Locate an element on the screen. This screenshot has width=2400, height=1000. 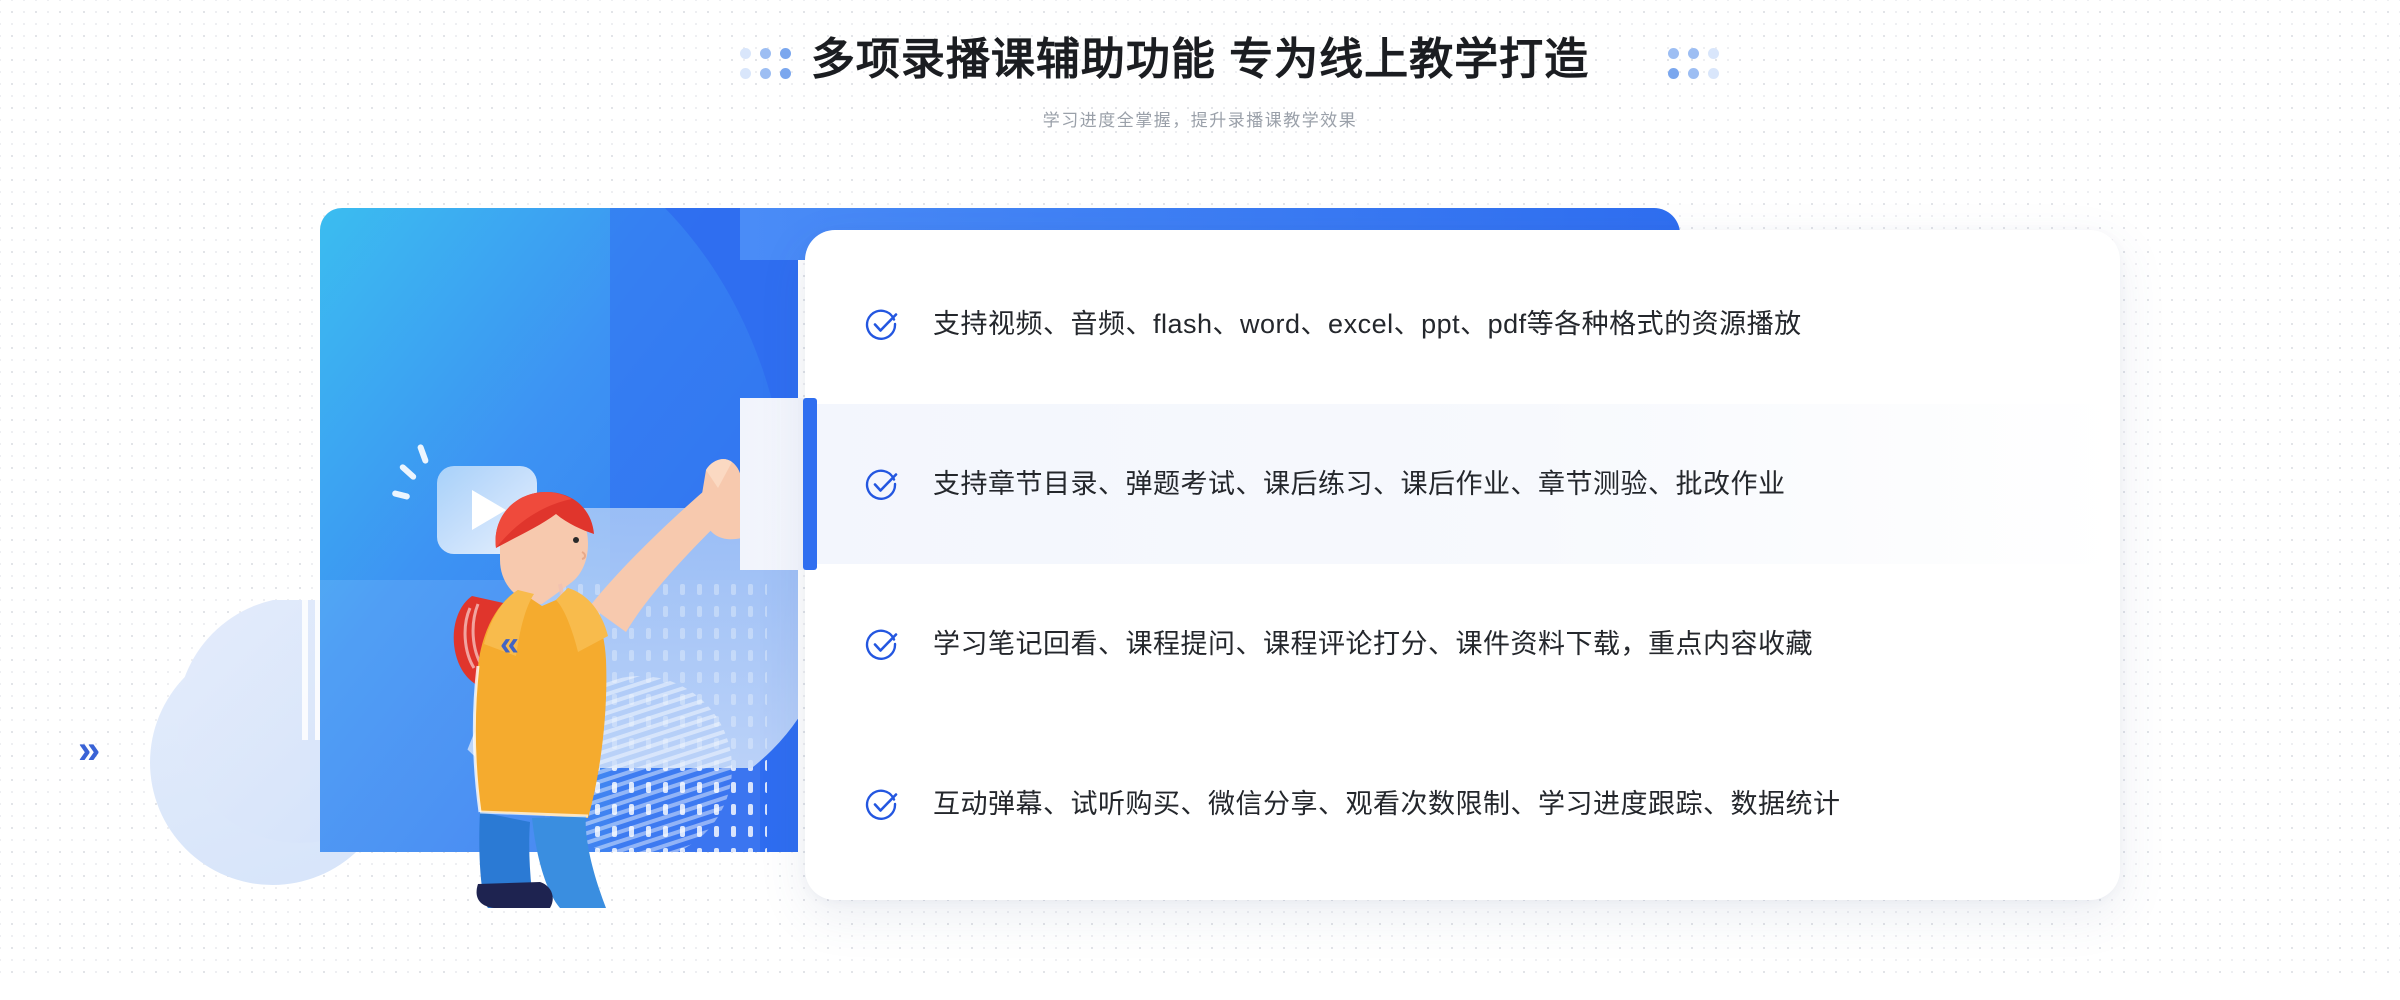
page-subtitle: 学习进度全掌握，提升录播课教学效果 is located at coordinates (1200, 120).